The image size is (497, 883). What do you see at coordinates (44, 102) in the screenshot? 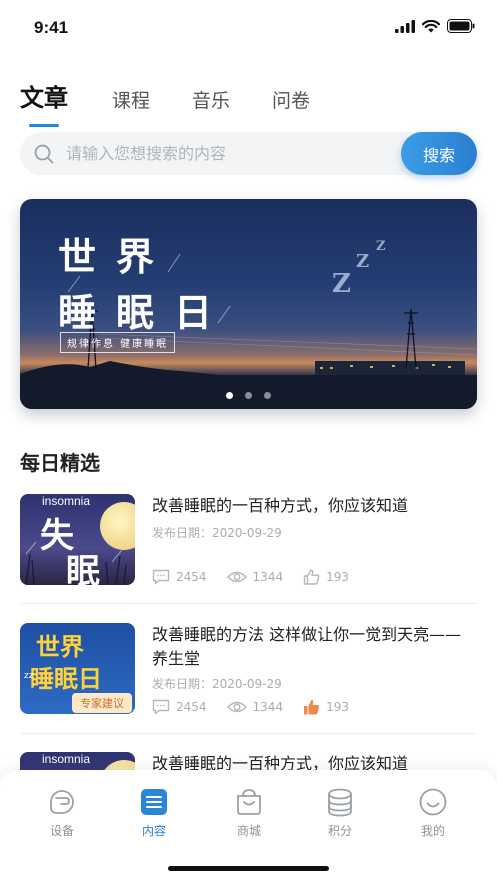
I see `tab-articles: 文章` at bounding box center [44, 102].